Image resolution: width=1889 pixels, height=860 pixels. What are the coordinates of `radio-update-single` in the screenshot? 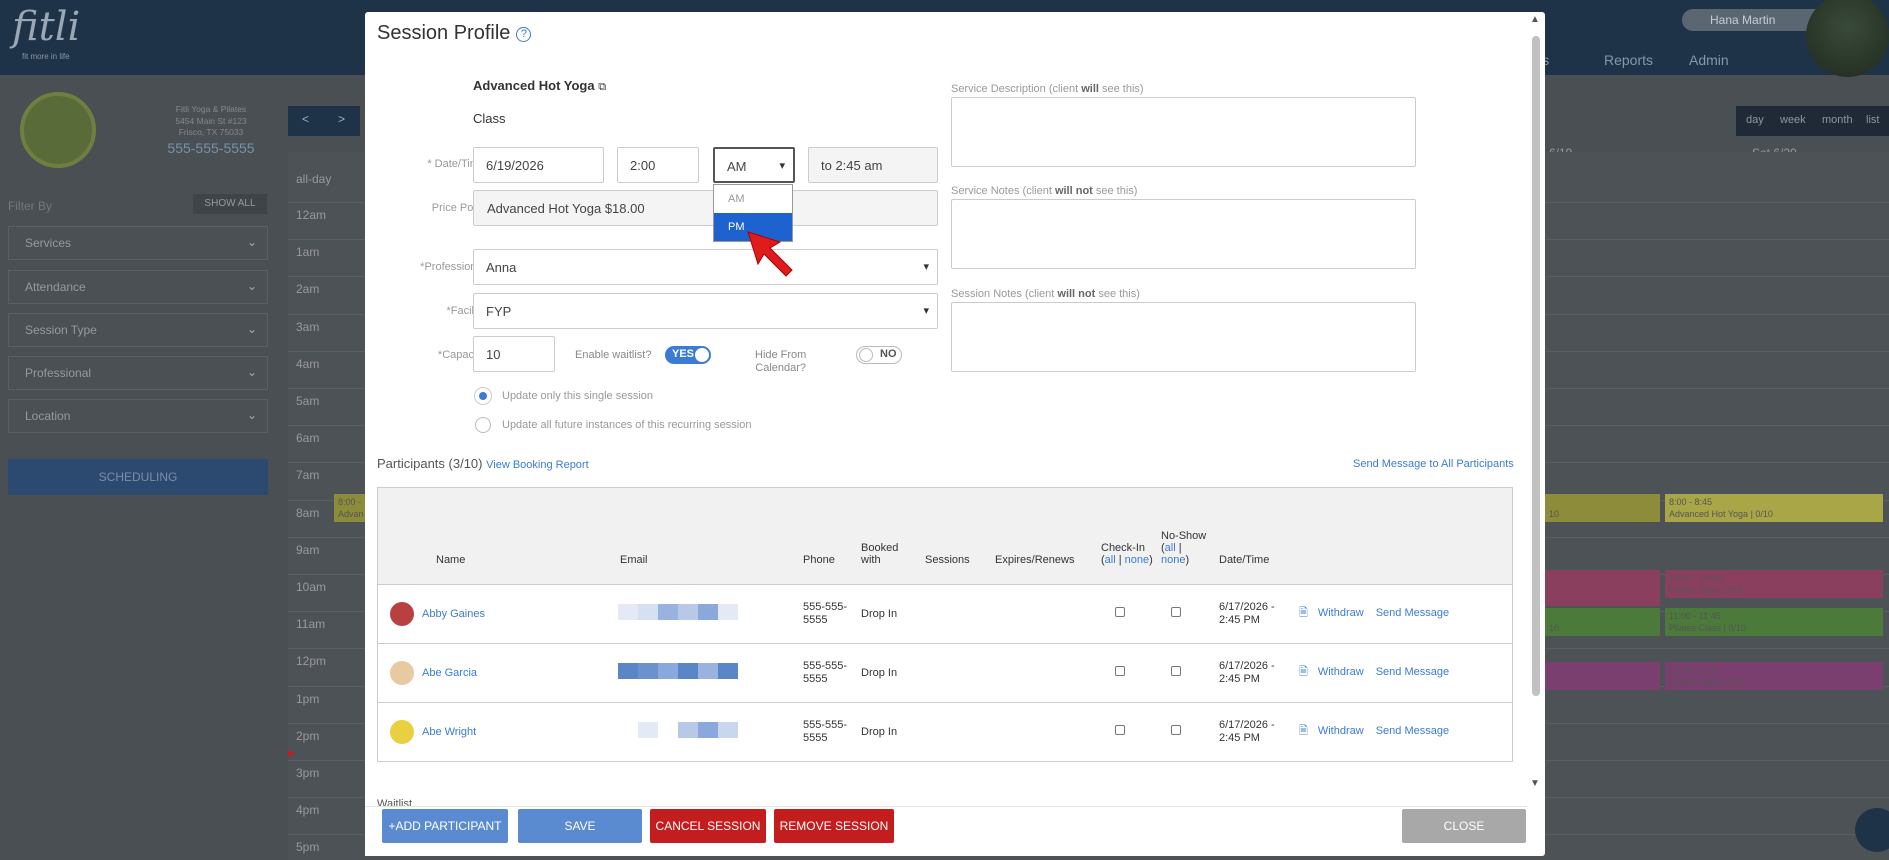 It's located at (483, 396).